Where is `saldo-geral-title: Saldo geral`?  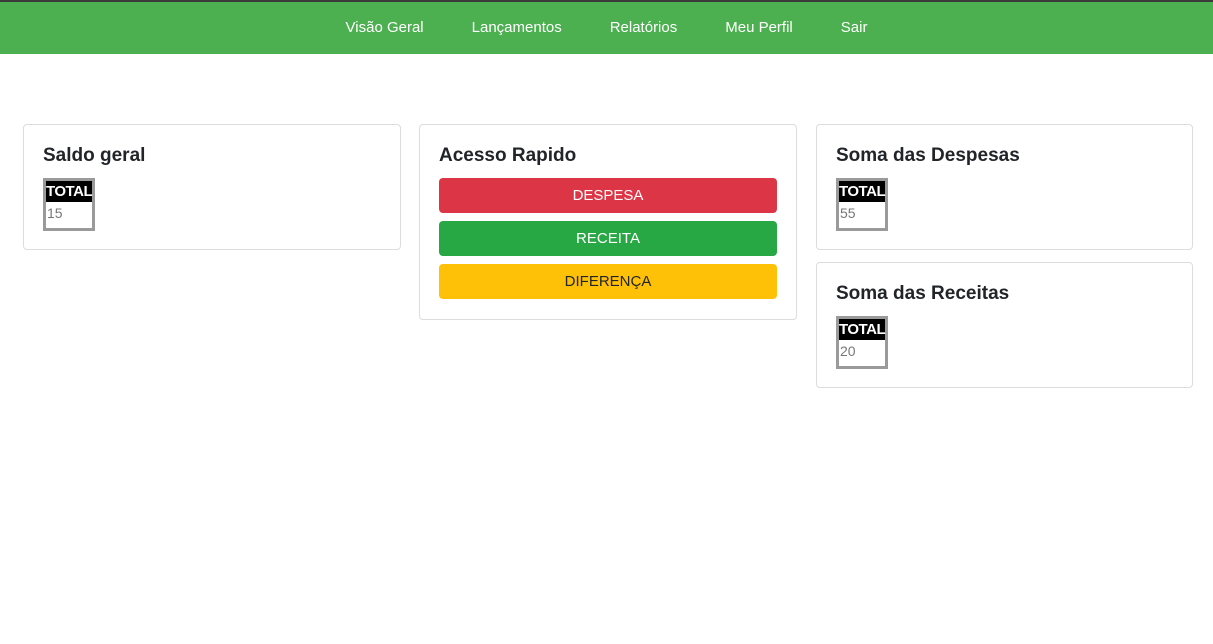 saldo-geral-title: Saldo geral is located at coordinates (94, 155).